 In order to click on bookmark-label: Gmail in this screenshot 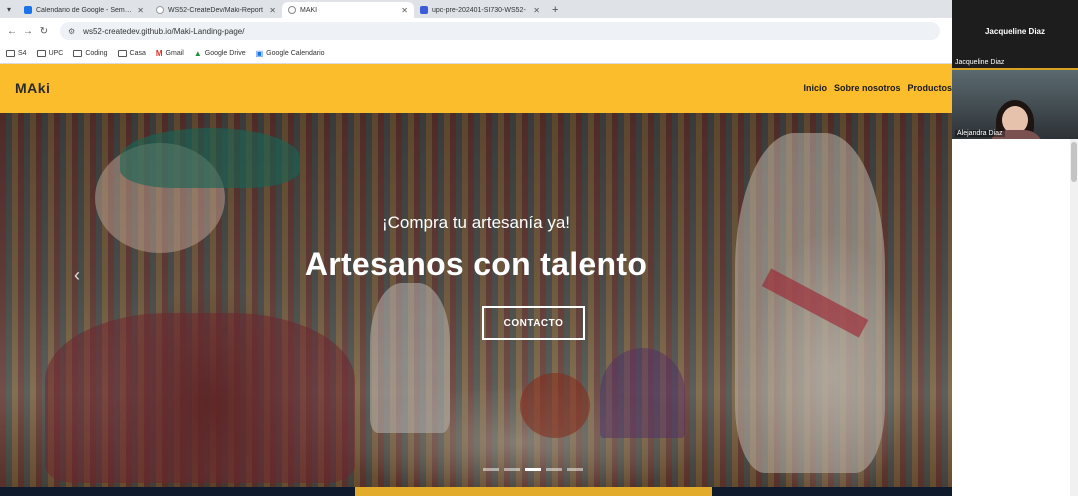, I will do `click(174, 53)`.